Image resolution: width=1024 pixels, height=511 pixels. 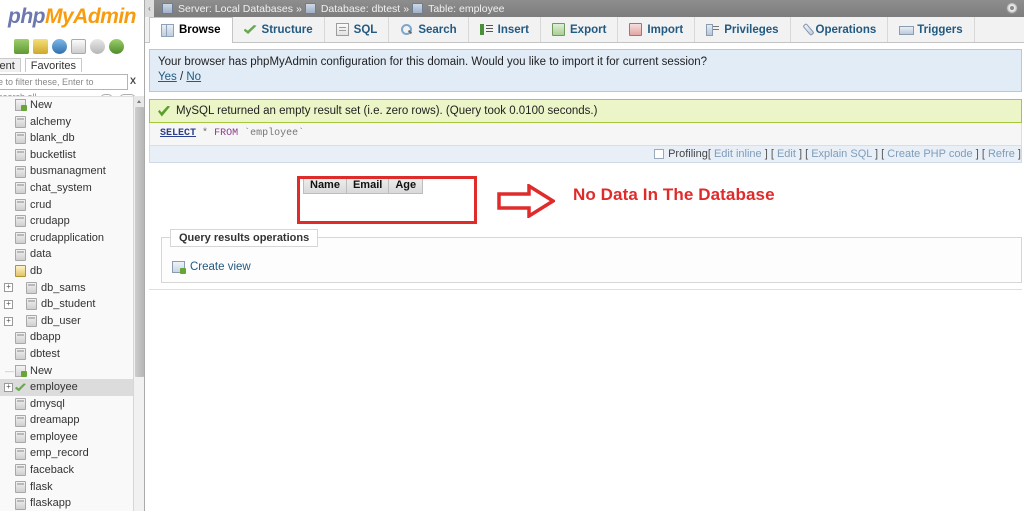 What do you see at coordinates (10, 65) in the screenshot?
I see `sidebar-tab-recent: cent` at bounding box center [10, 65].